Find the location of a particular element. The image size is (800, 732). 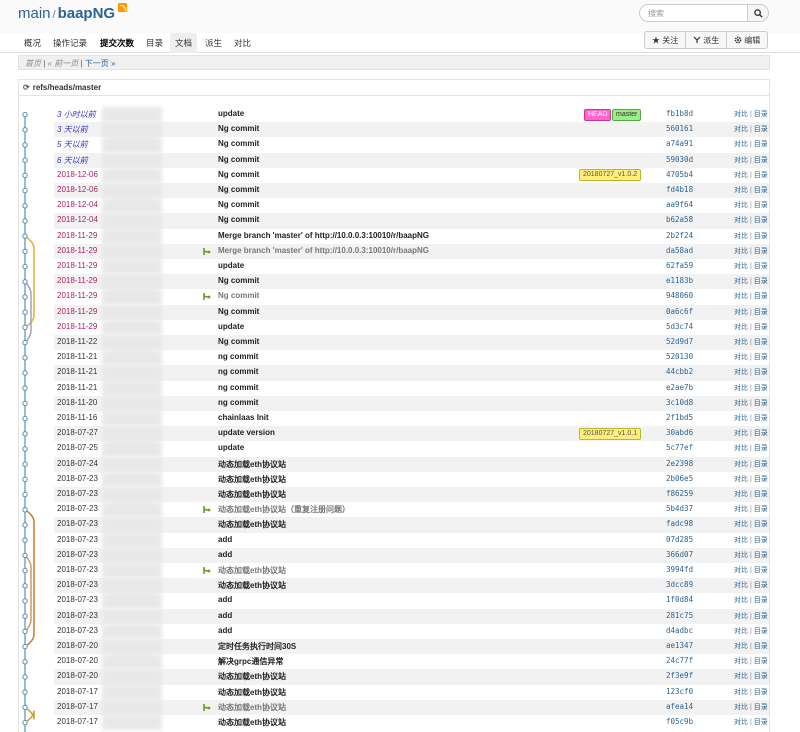

commit-sha-link: 07d285 is located at coordinates (679, 539).